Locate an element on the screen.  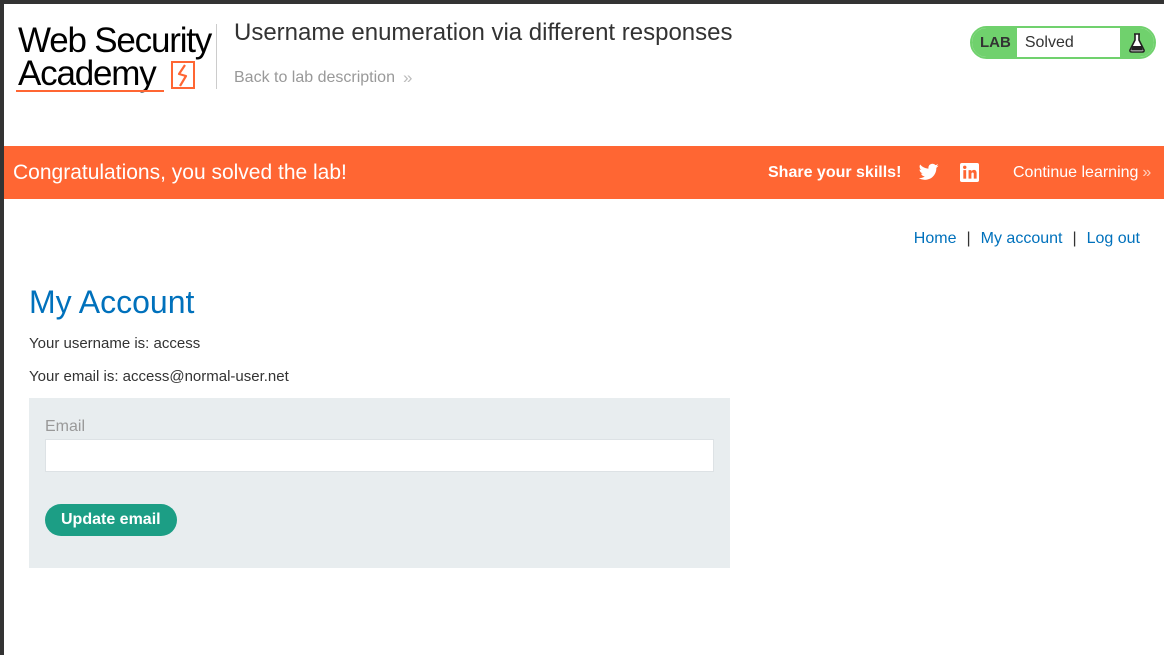
logo-line-2: Academy is located at coordinates (87, 73).